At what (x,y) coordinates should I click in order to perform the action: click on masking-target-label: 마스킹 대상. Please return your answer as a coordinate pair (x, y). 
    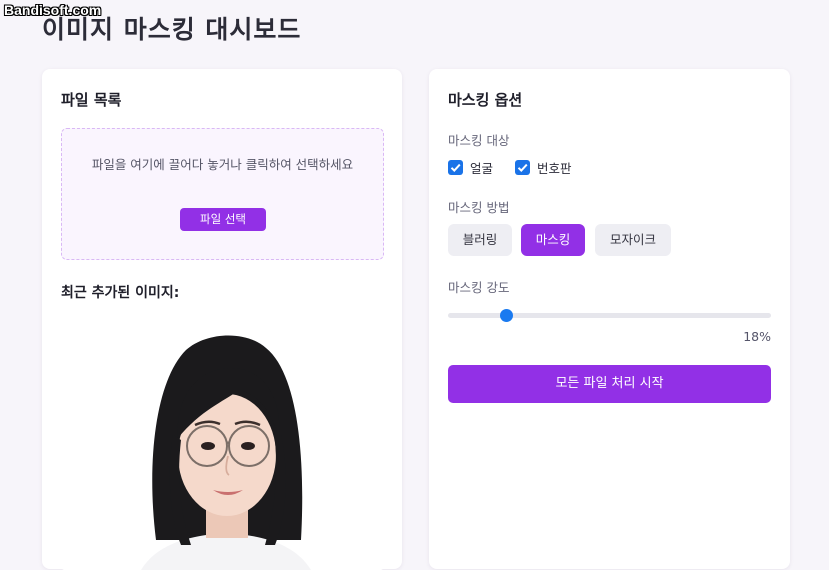
    Looking at the image, I should click on (479, 140).